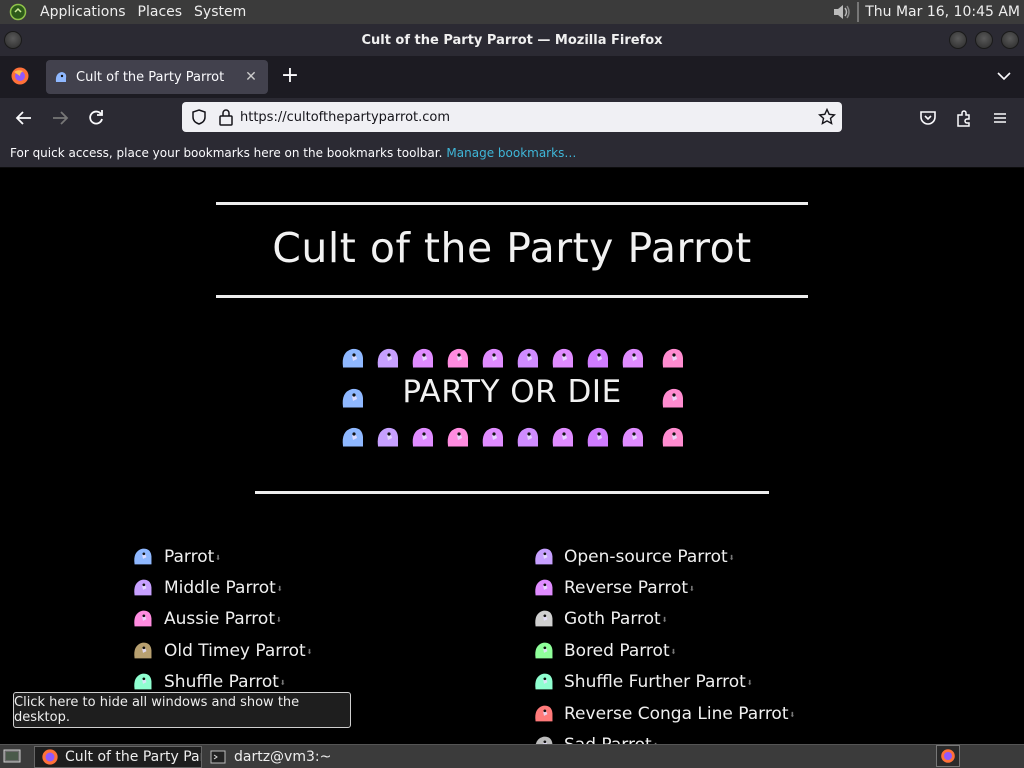  I want to click on forward-button, so click(60, 118).